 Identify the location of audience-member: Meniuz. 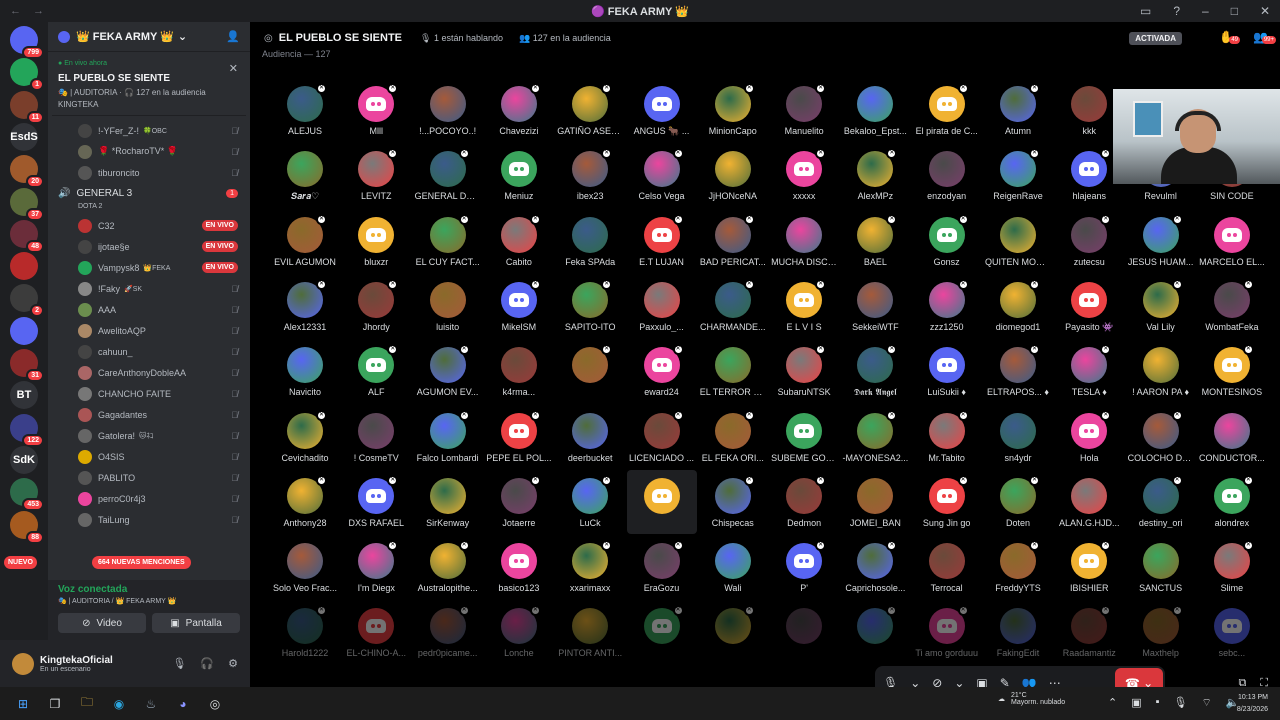
(519, 175).